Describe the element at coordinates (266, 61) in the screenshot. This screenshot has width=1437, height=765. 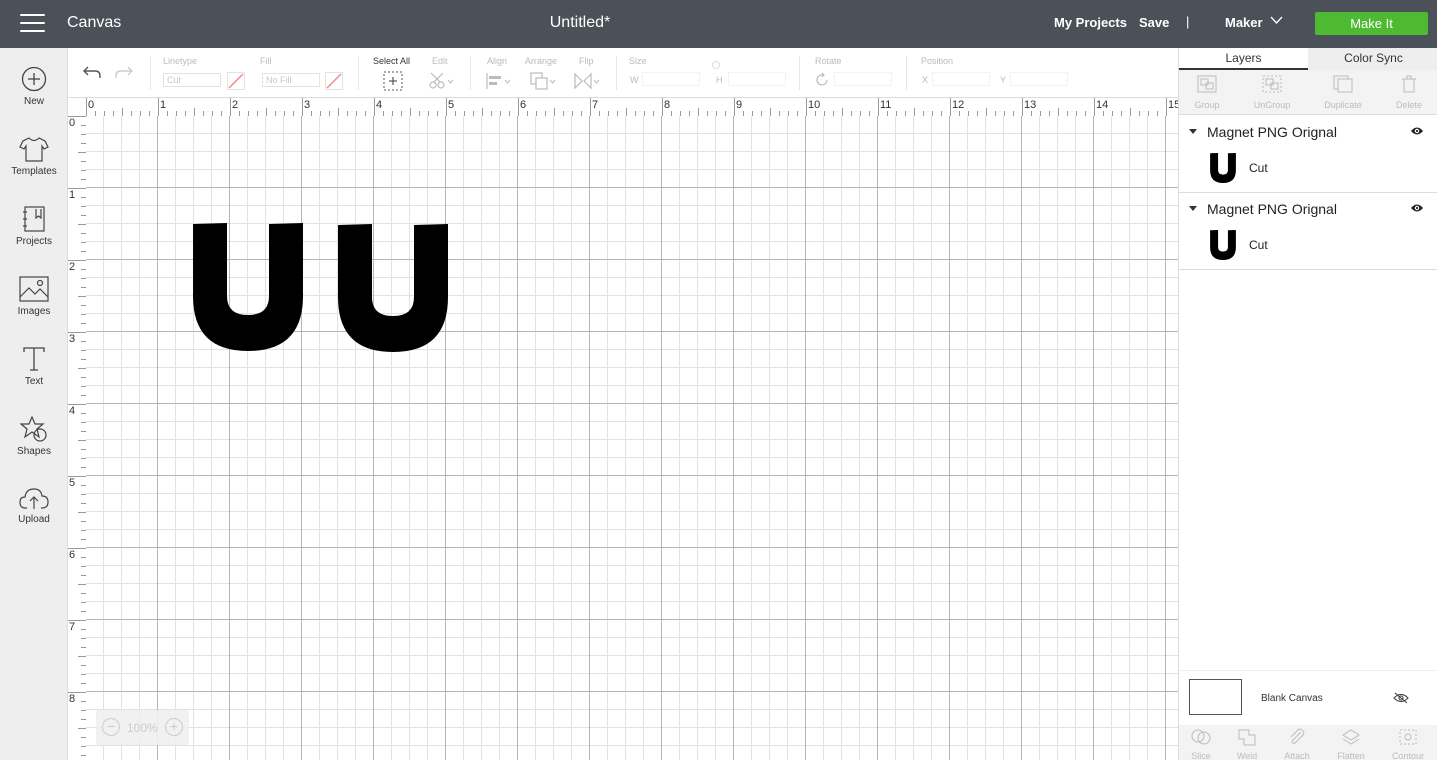
I see `fill-label: Fill` at that location.